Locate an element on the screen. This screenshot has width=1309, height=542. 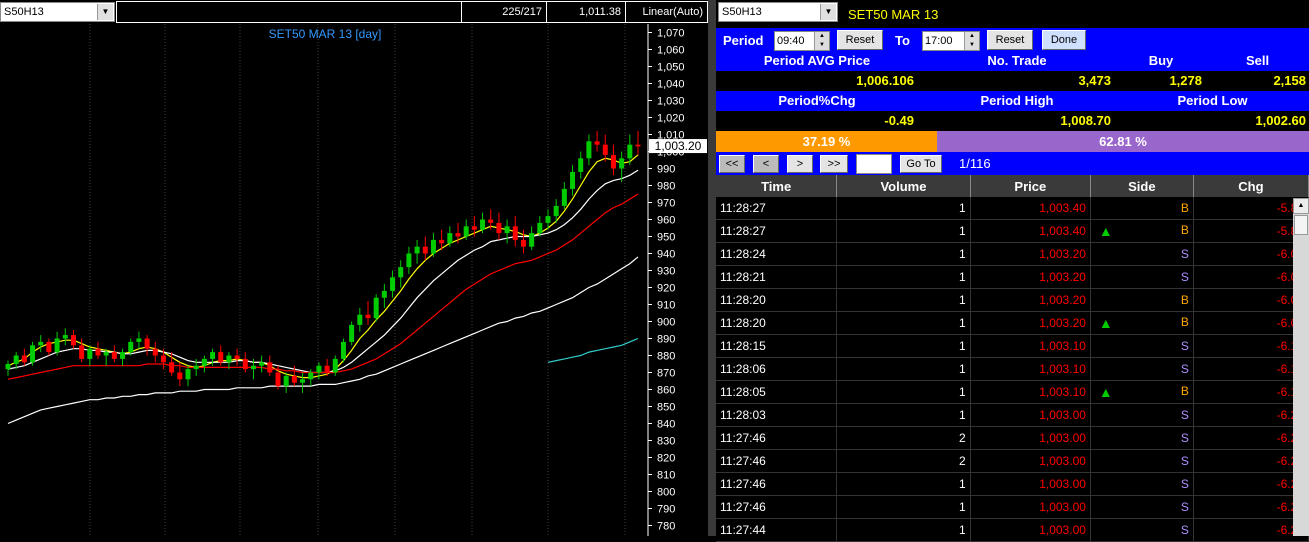
y-tick-label: 820 is located at coordinates (666, 459).